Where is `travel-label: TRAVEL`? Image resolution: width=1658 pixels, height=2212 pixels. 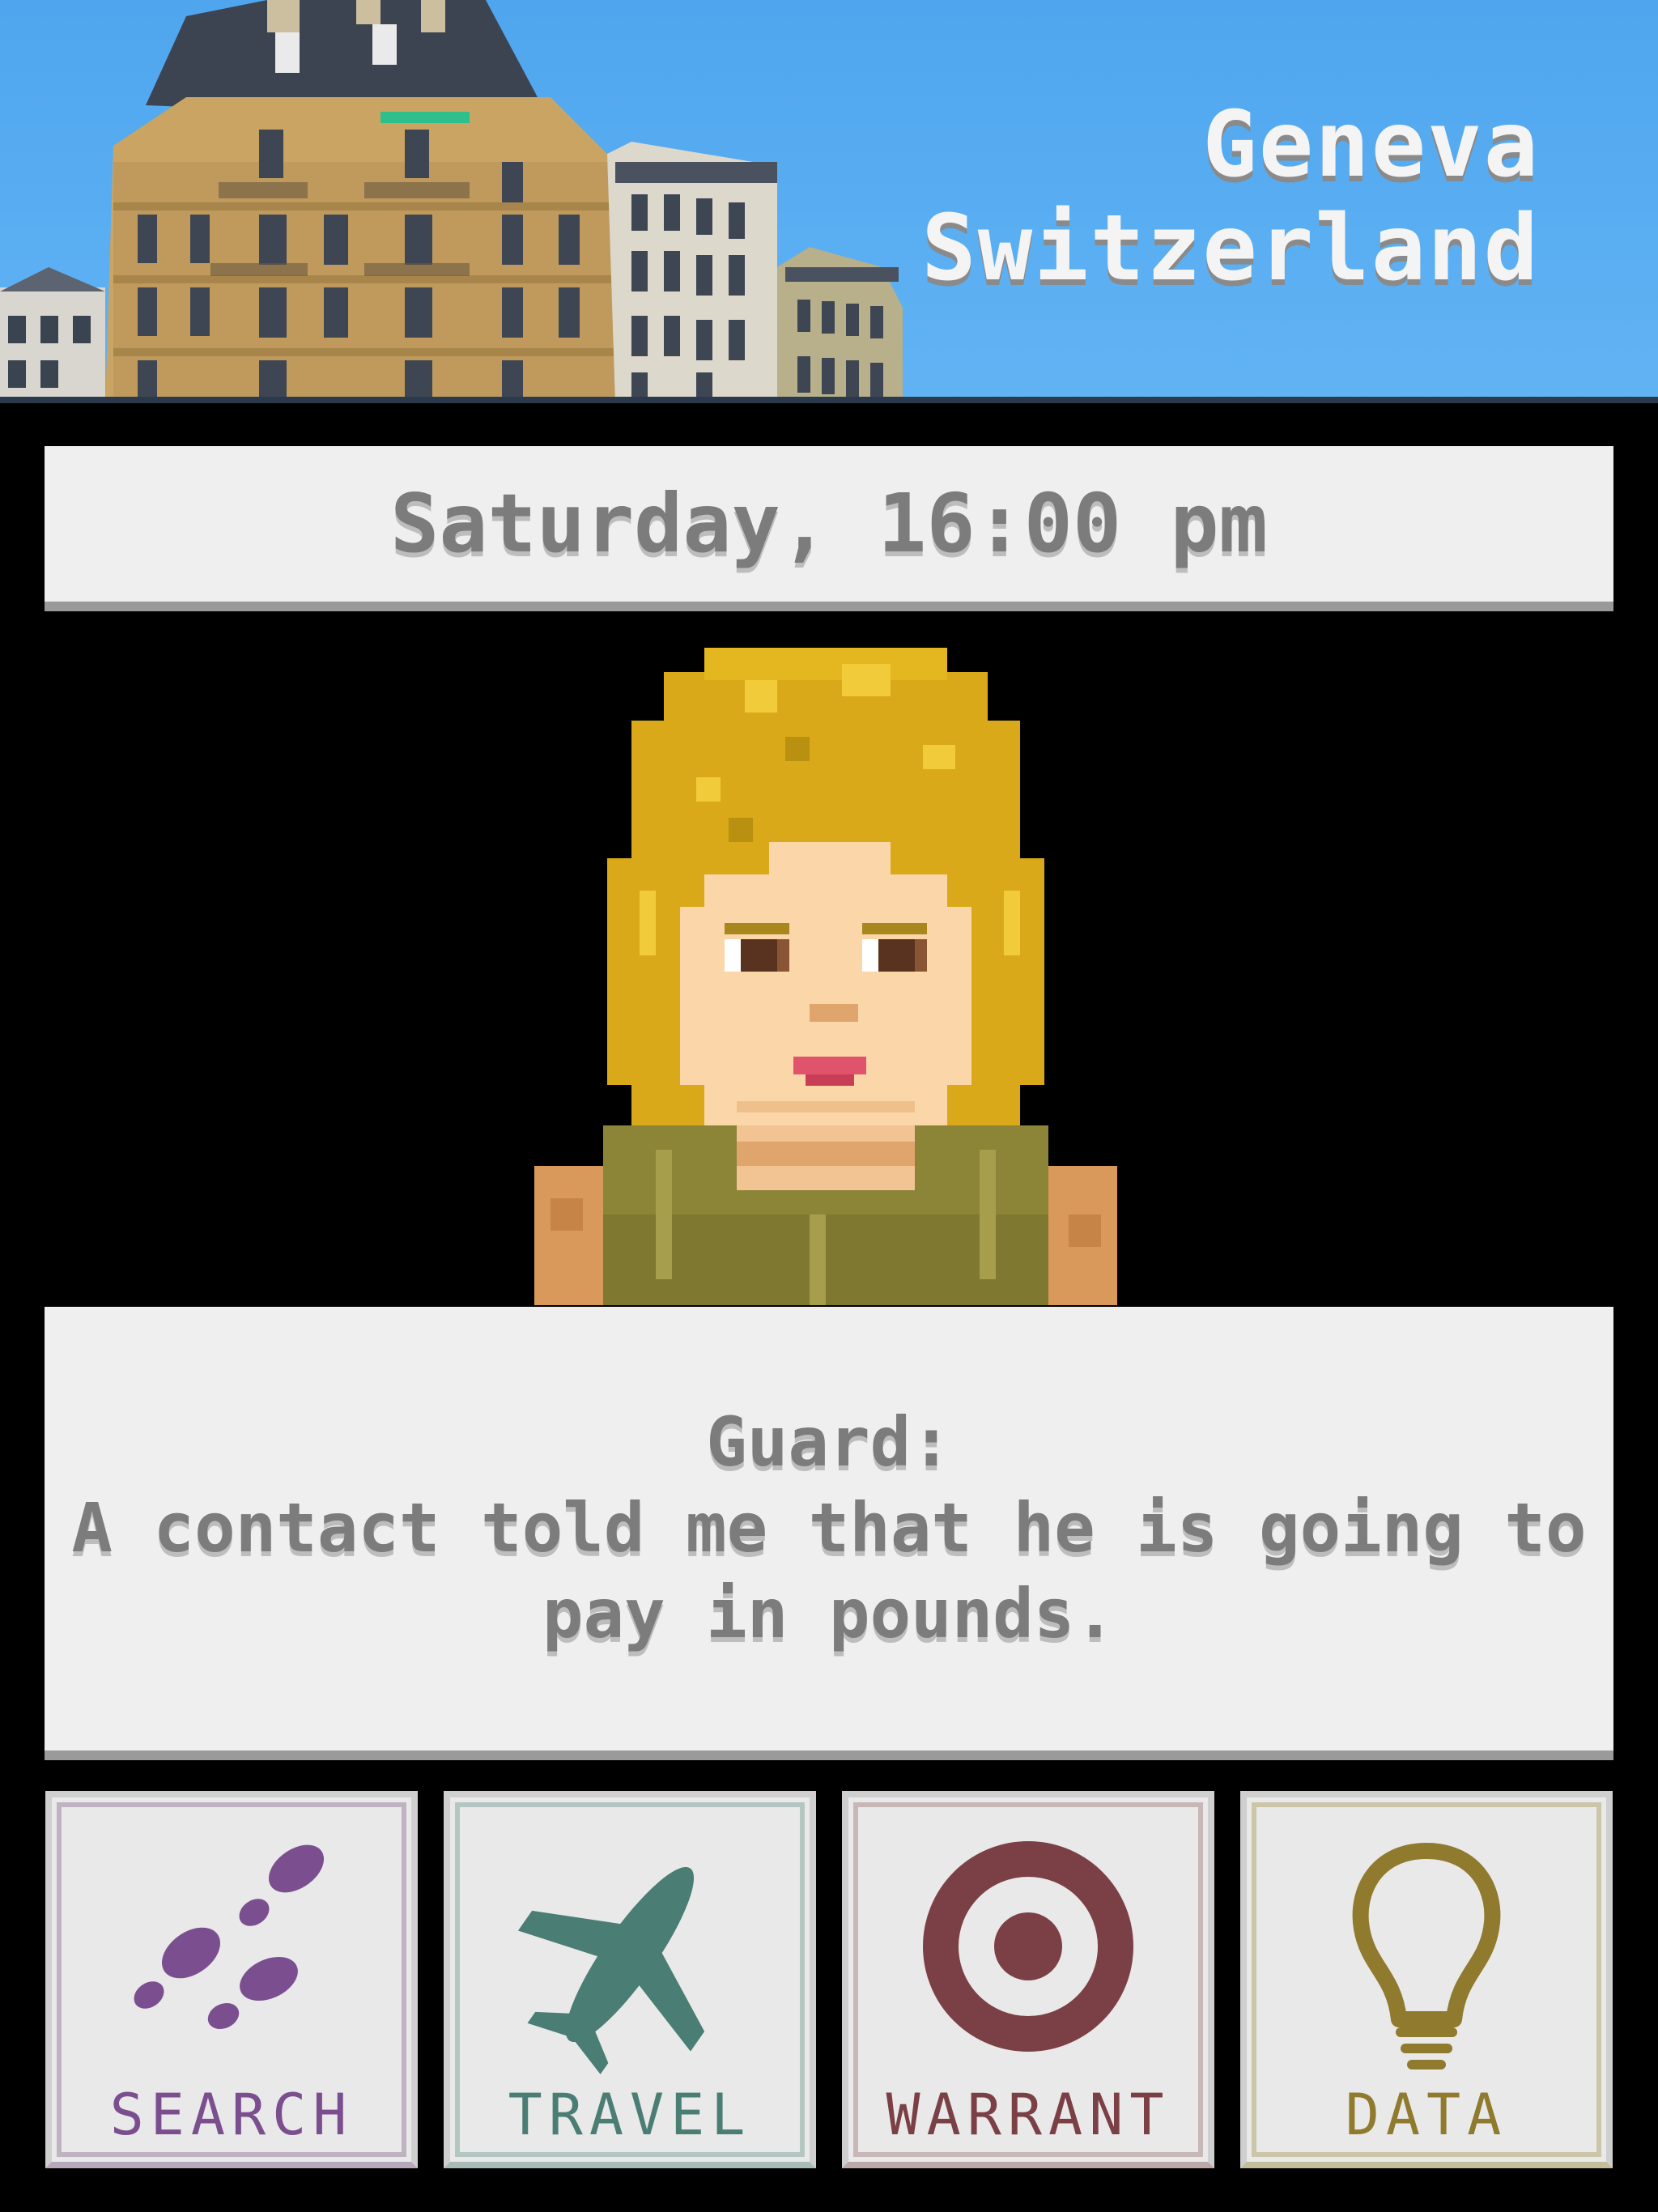
travel-label: TRAVEL is located at coordinates (630, 2115).